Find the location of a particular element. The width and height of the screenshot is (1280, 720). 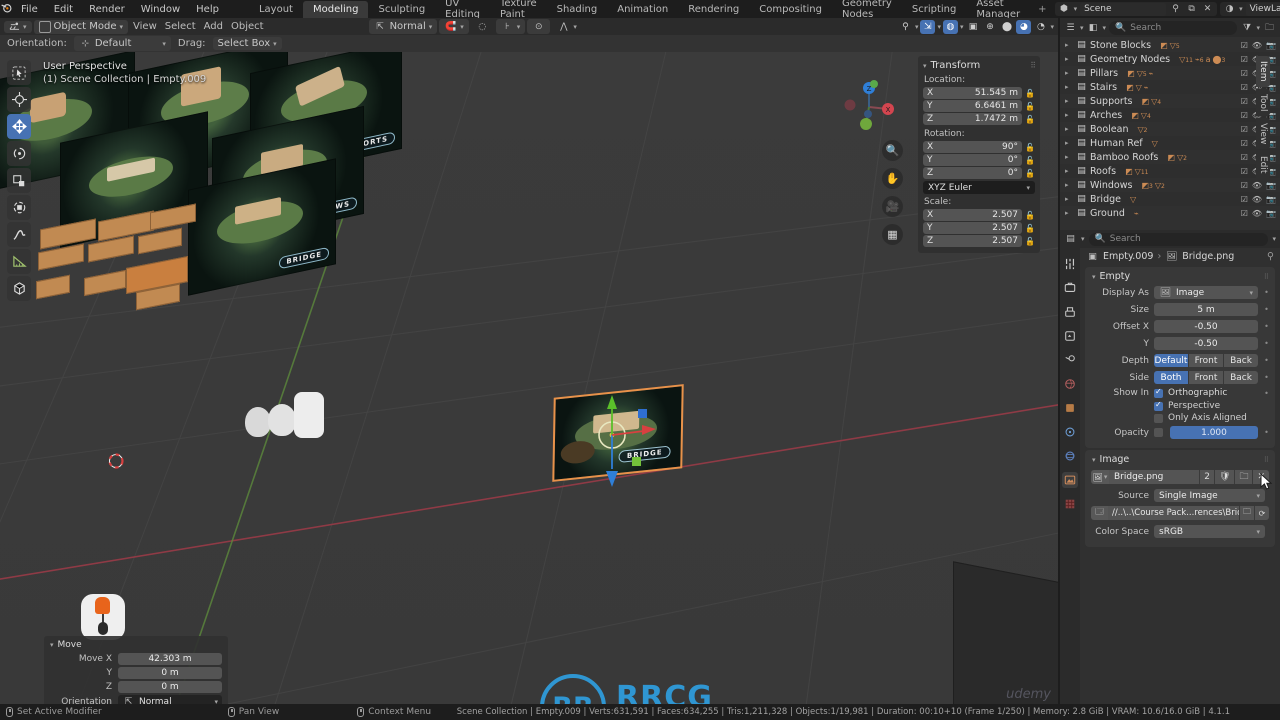

rotation-y-row: Y 0° 🔓 is located at coordinates (979, 160).